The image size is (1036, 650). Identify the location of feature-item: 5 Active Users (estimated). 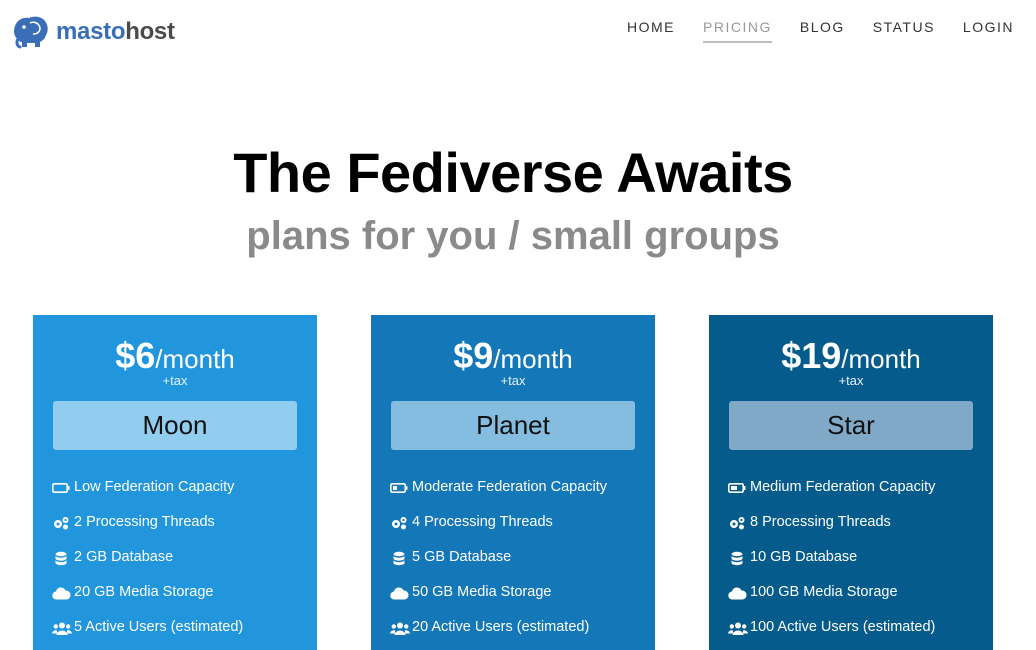
(147, 634).